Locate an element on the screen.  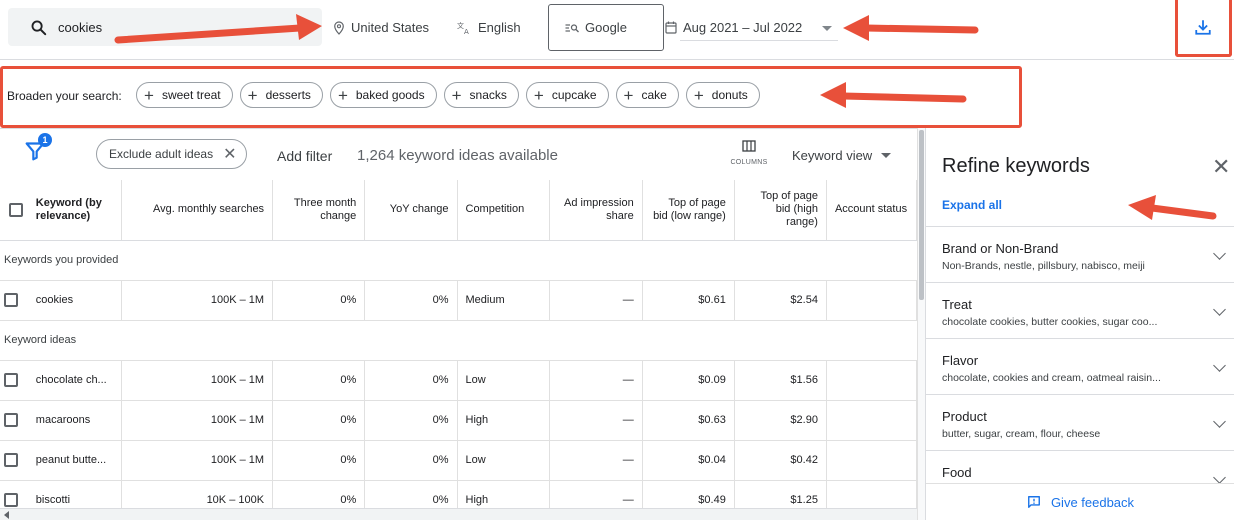
col-header-avg-monthly: Avg. monthly searches is located at coordinates (197, 210).